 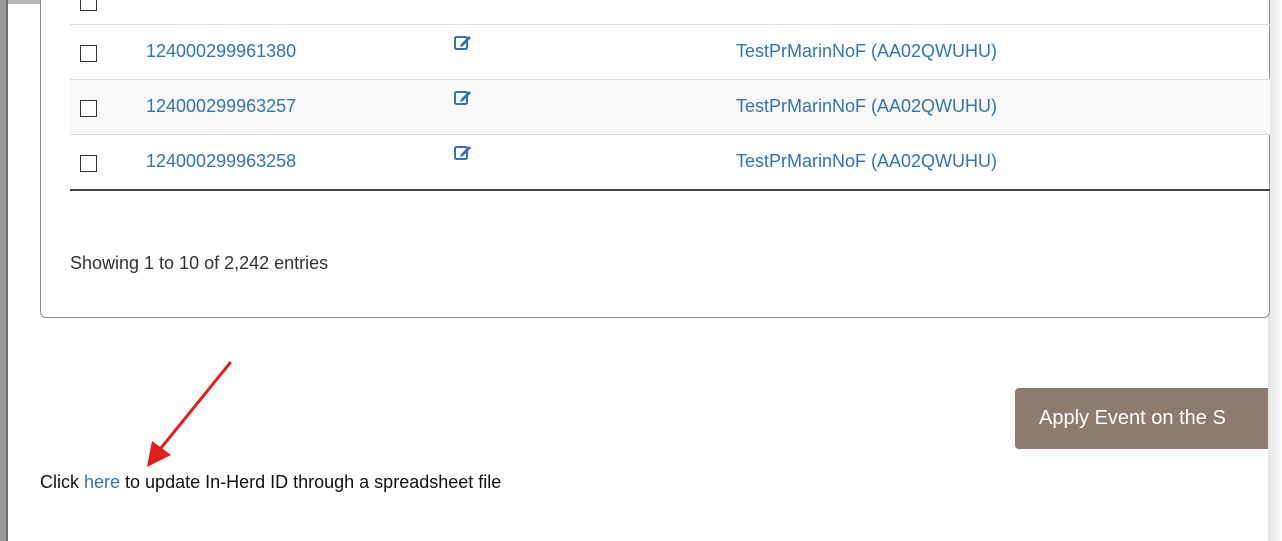 I want to click on window-right-shadow, so click(x=1275, y=270).